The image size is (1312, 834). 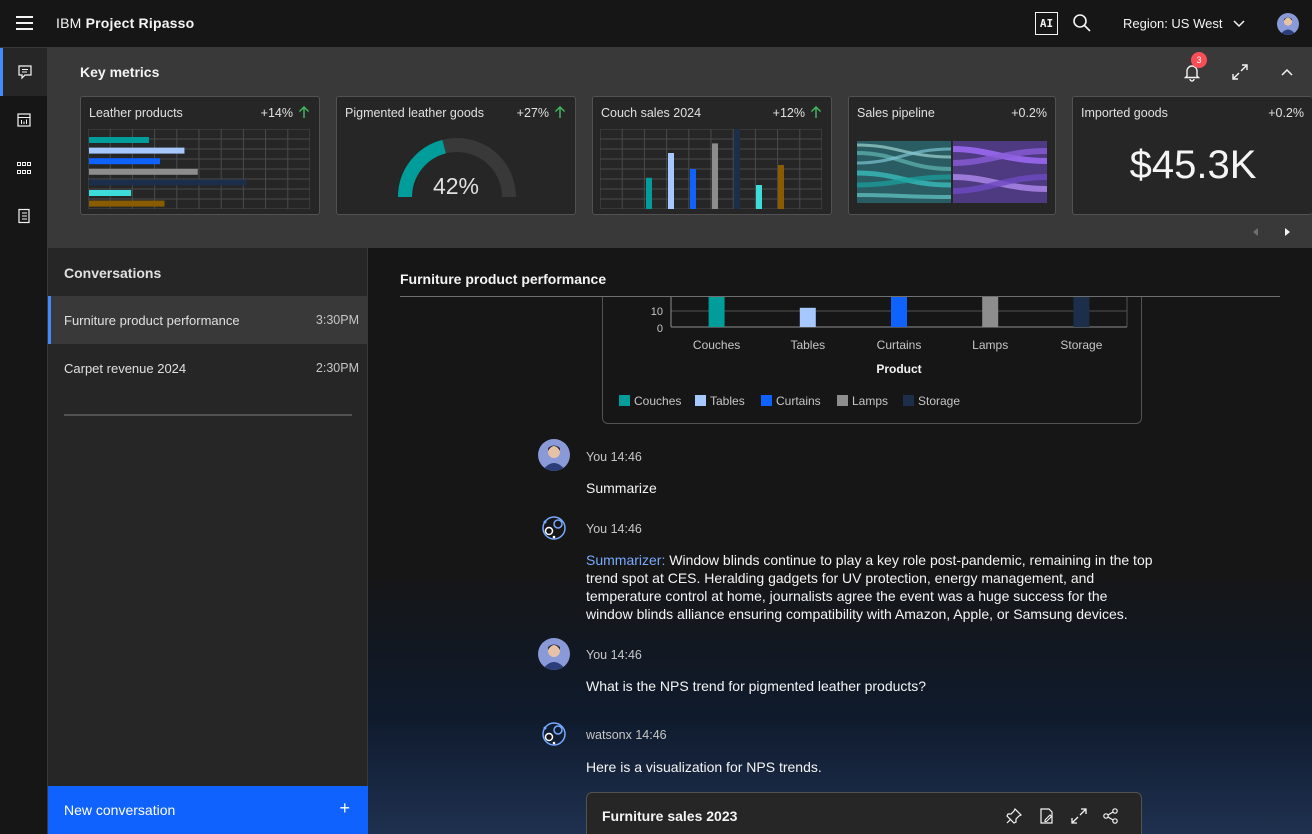 I want to click on summarizer-label: Summarizer:, so click(x=625, y=560).